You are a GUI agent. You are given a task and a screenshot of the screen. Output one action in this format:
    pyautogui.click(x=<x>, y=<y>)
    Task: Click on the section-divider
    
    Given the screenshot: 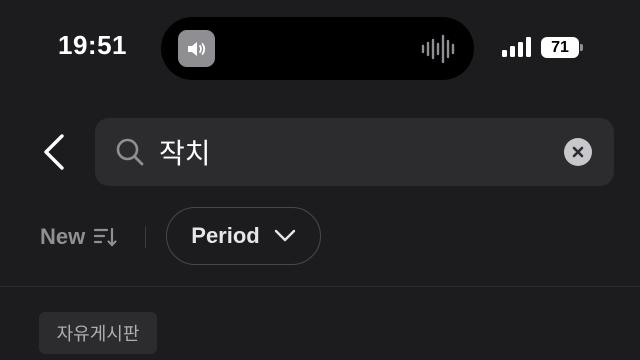 What is the action you would take?
    pyautogui.click(x=320, y=286)
    